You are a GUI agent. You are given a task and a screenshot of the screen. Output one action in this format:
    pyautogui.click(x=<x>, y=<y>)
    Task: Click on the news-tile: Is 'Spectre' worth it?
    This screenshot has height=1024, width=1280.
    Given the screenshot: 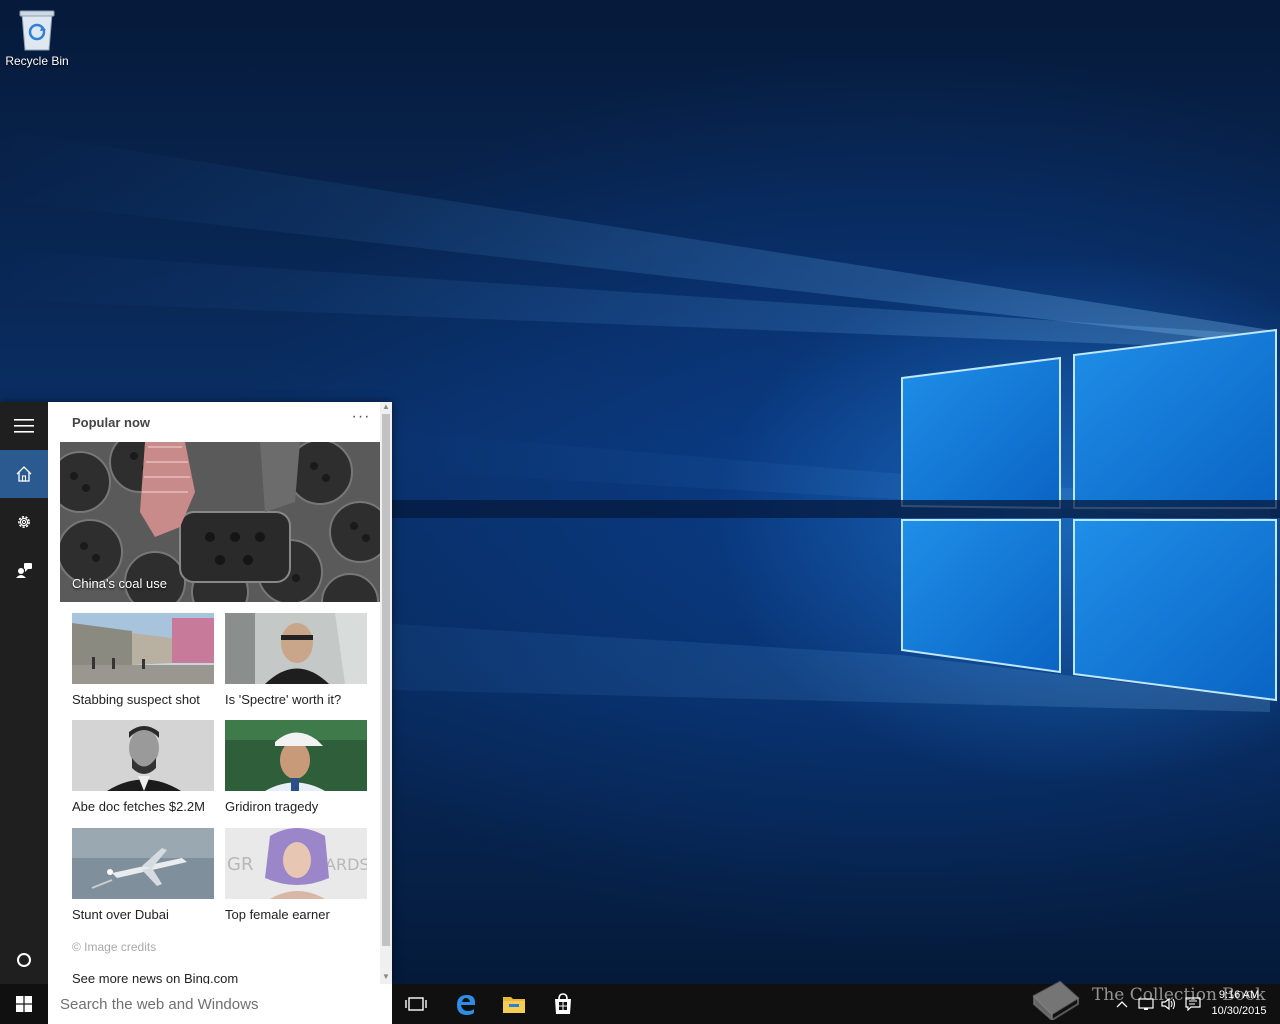 What is the action you would take?
    pyautogui.click(x=296, y=660)
    